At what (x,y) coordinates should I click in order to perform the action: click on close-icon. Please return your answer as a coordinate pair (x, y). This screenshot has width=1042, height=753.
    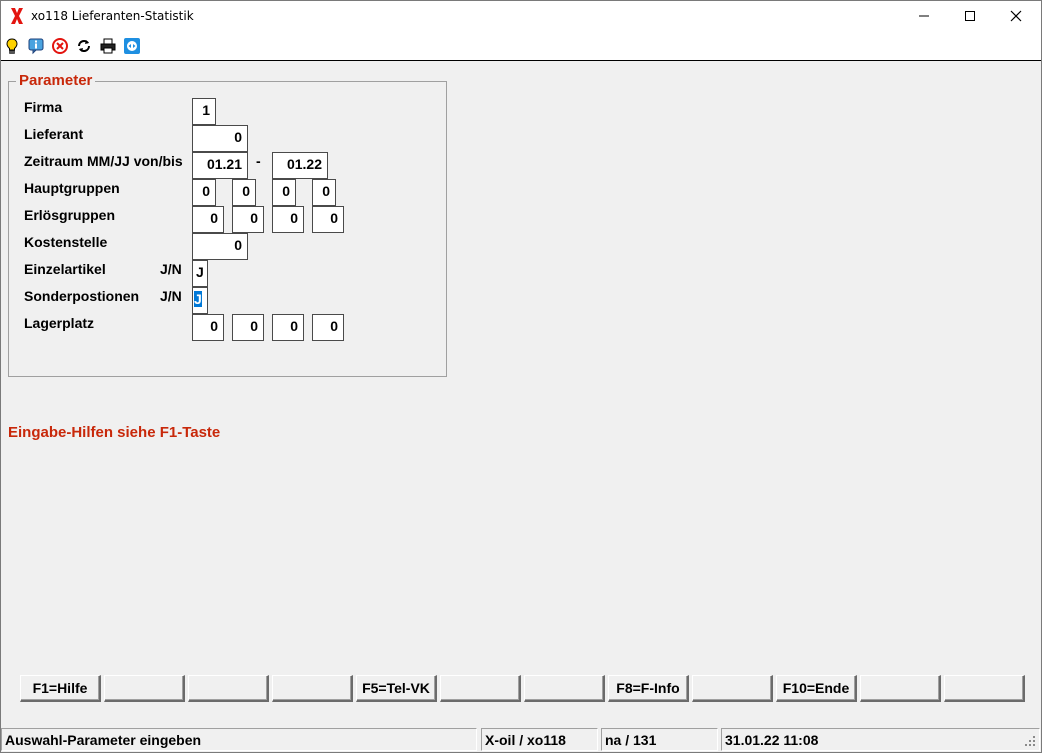
    Looking at the image, I should click on (1016, 16).